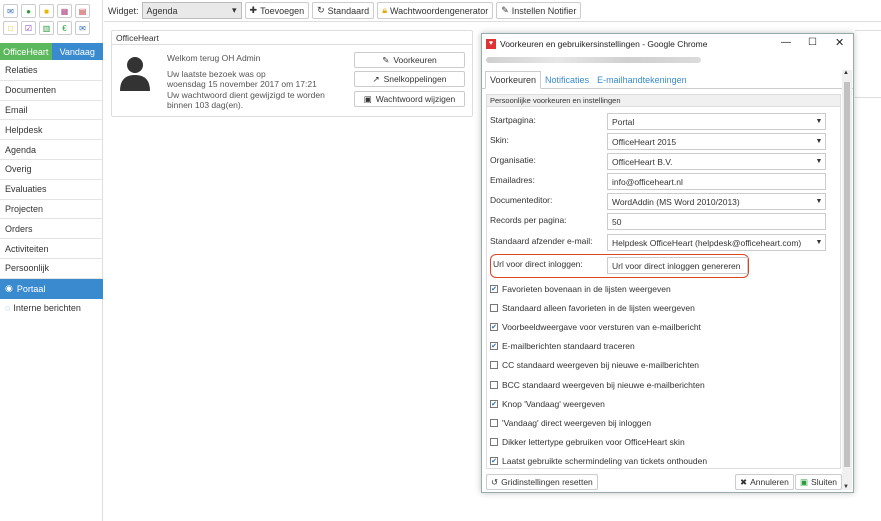 This screenshot has width=881, height=521. I want to click on change-password-button: ▣ Wachtwoord wijzigen, so click(409, 99).